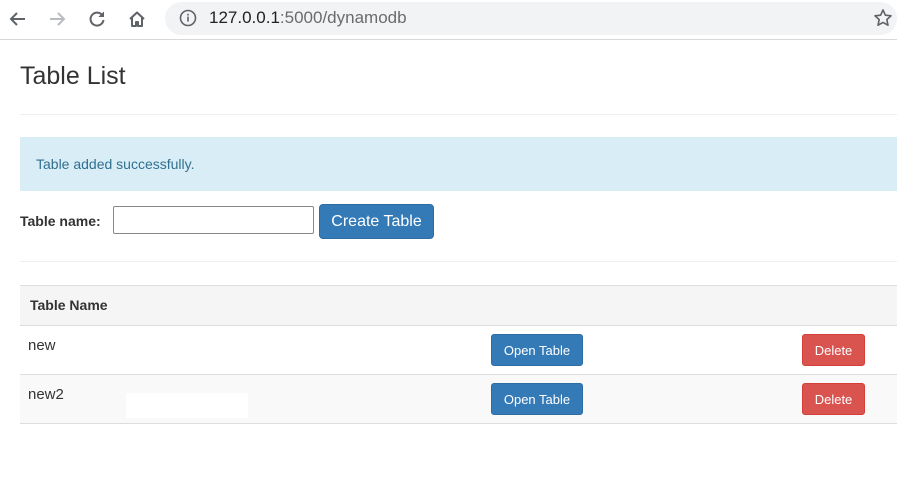  What do you see at coordinates (213, 220) in the screenshot?
I see `table-name-input` at bounding box center [213, 220].